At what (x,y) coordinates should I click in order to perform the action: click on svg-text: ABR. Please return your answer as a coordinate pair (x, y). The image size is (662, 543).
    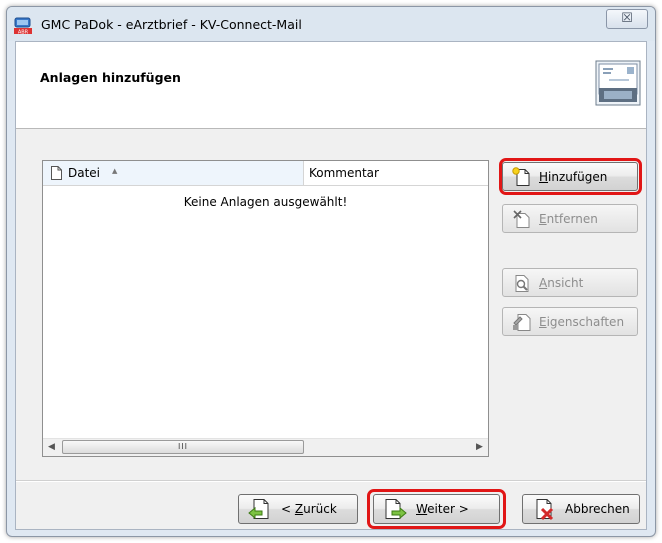
    Looking at the image, I should click on (23, 32).